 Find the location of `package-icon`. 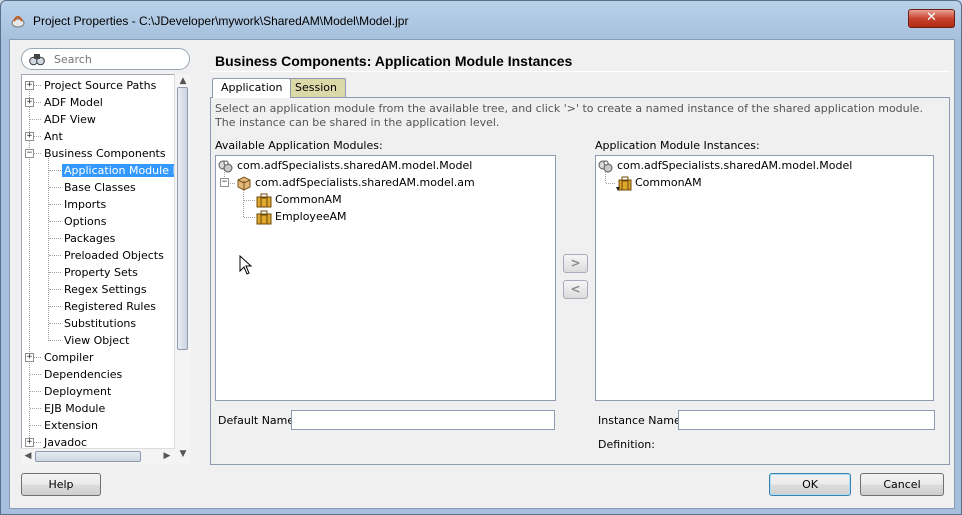

package-icon is located at coordinates (244, 183).